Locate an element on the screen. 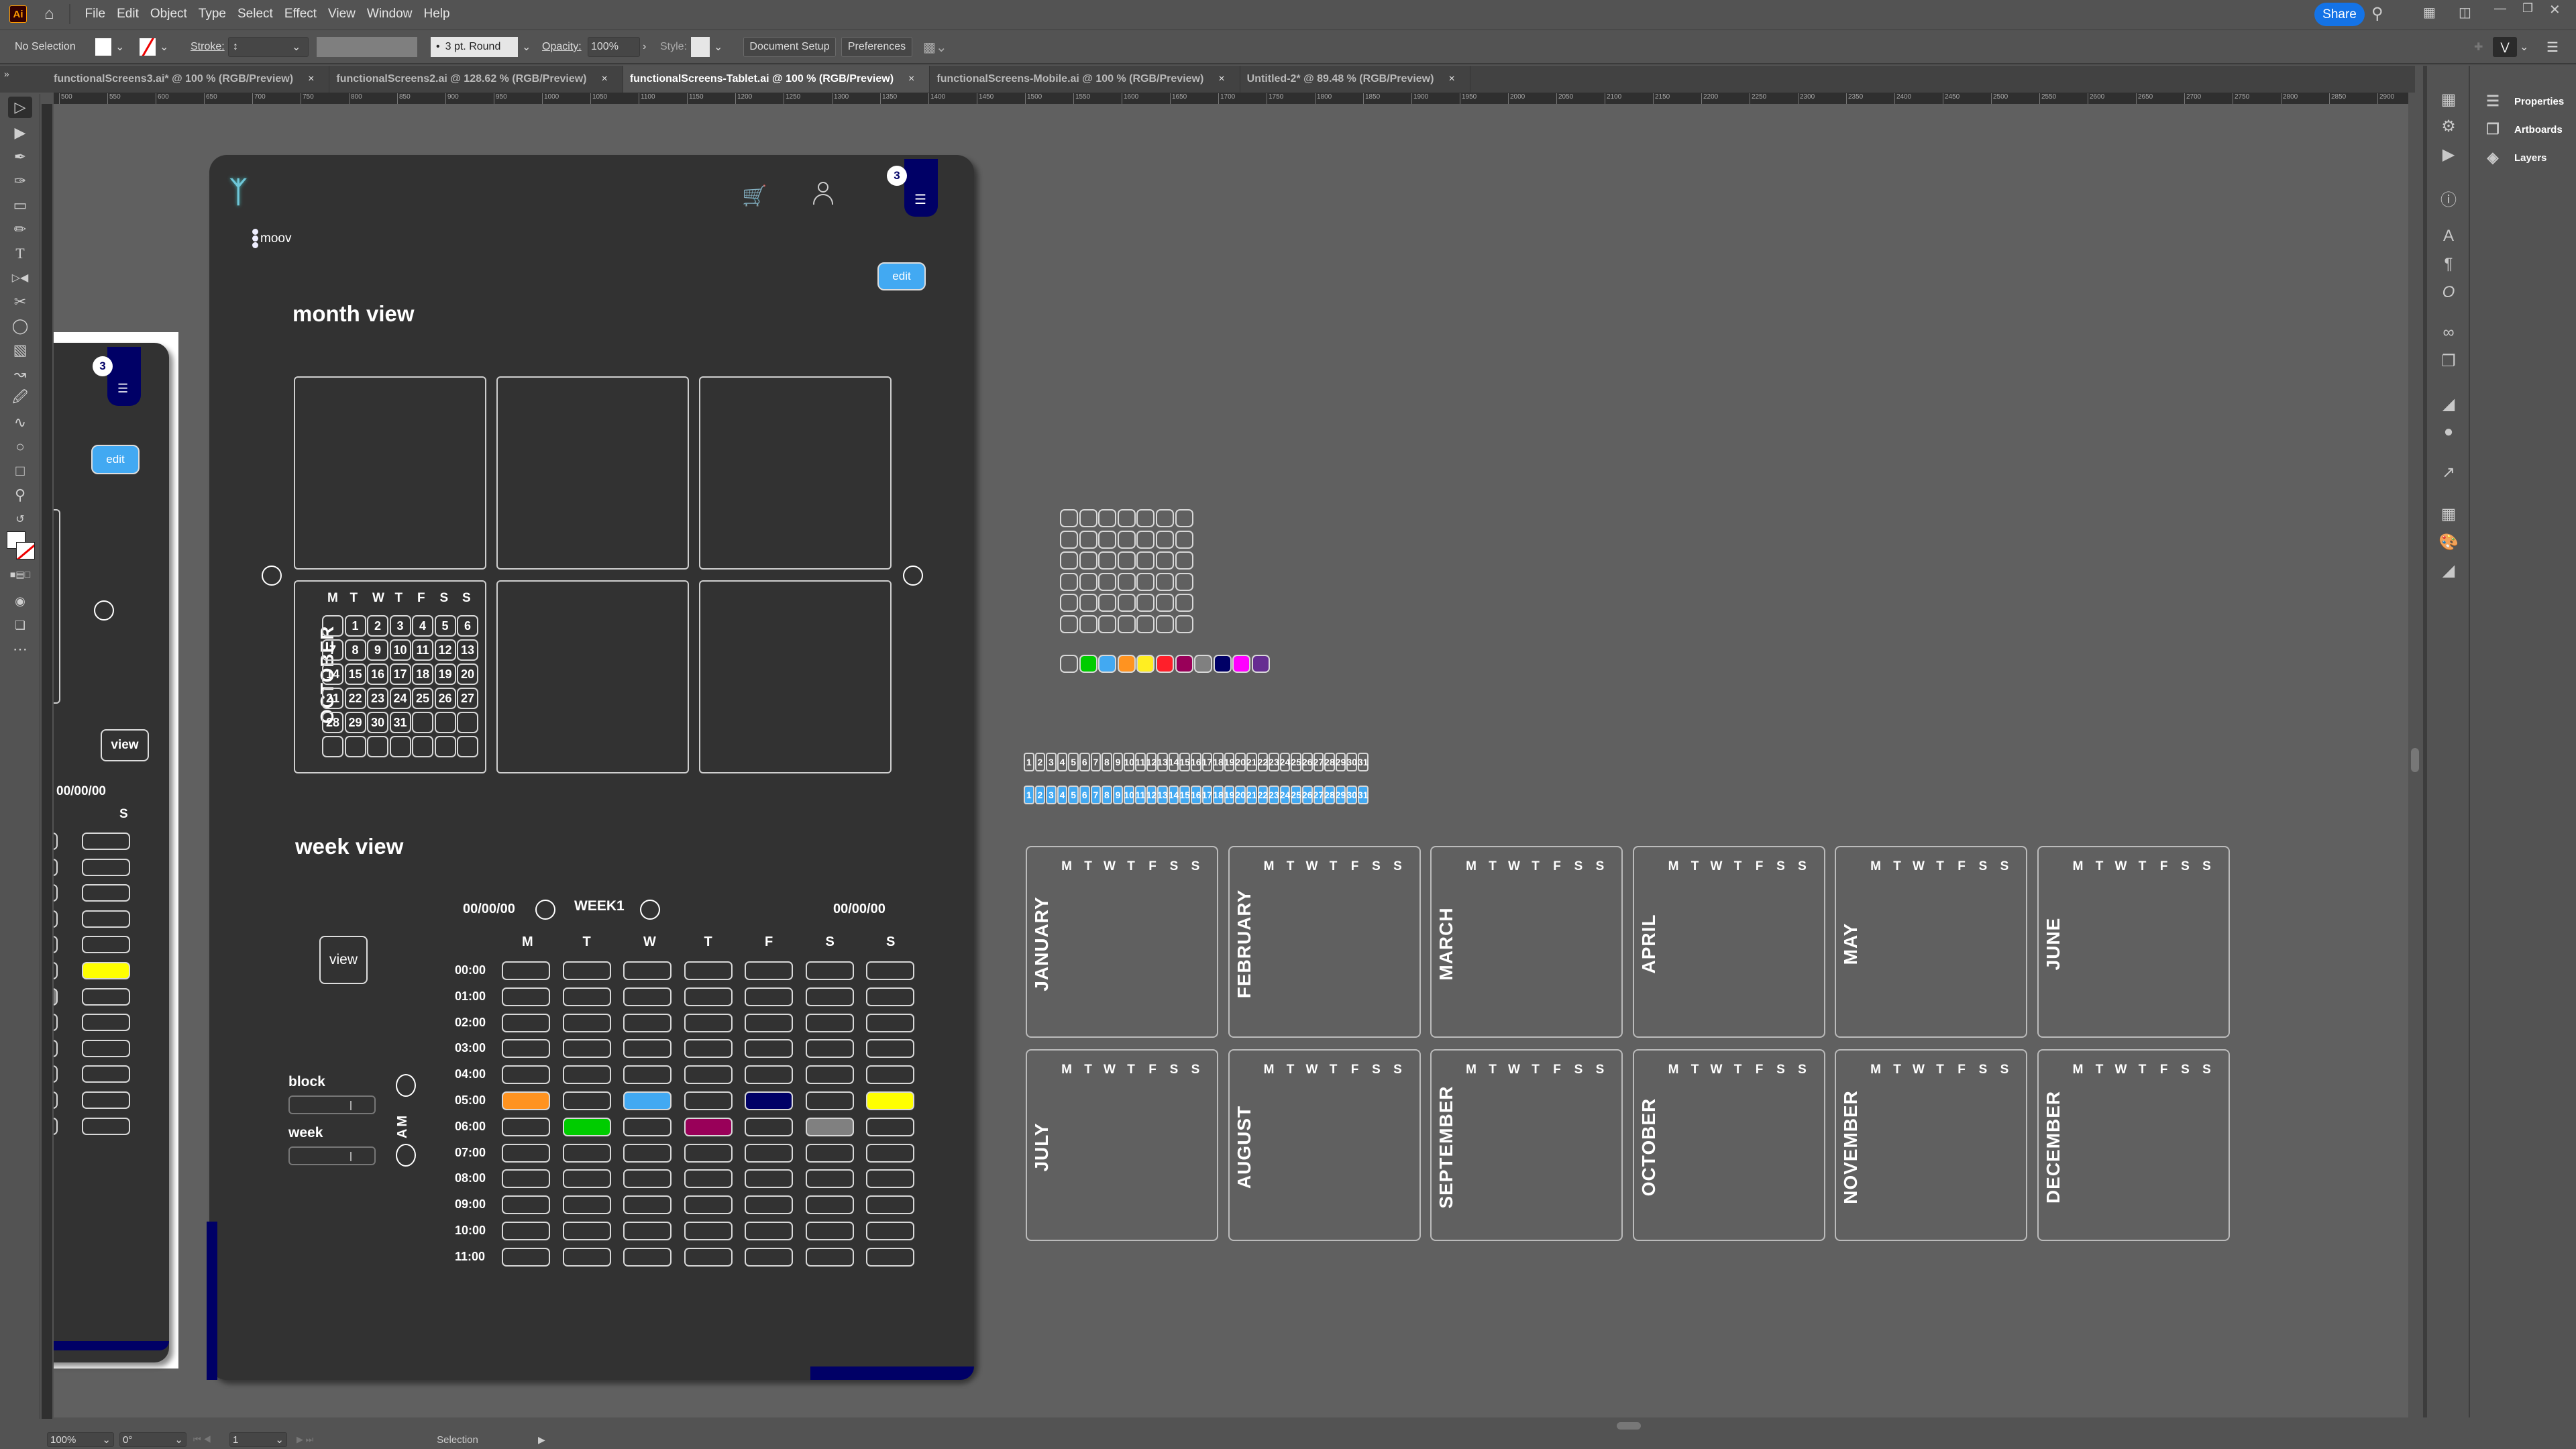 The image size is (2576, 1449). month-card: M T W T F S S JANUARY is located at coordinates (1122, 942).